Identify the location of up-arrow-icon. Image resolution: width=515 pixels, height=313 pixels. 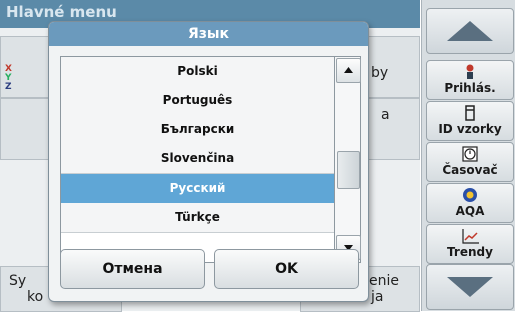
(470, 31).